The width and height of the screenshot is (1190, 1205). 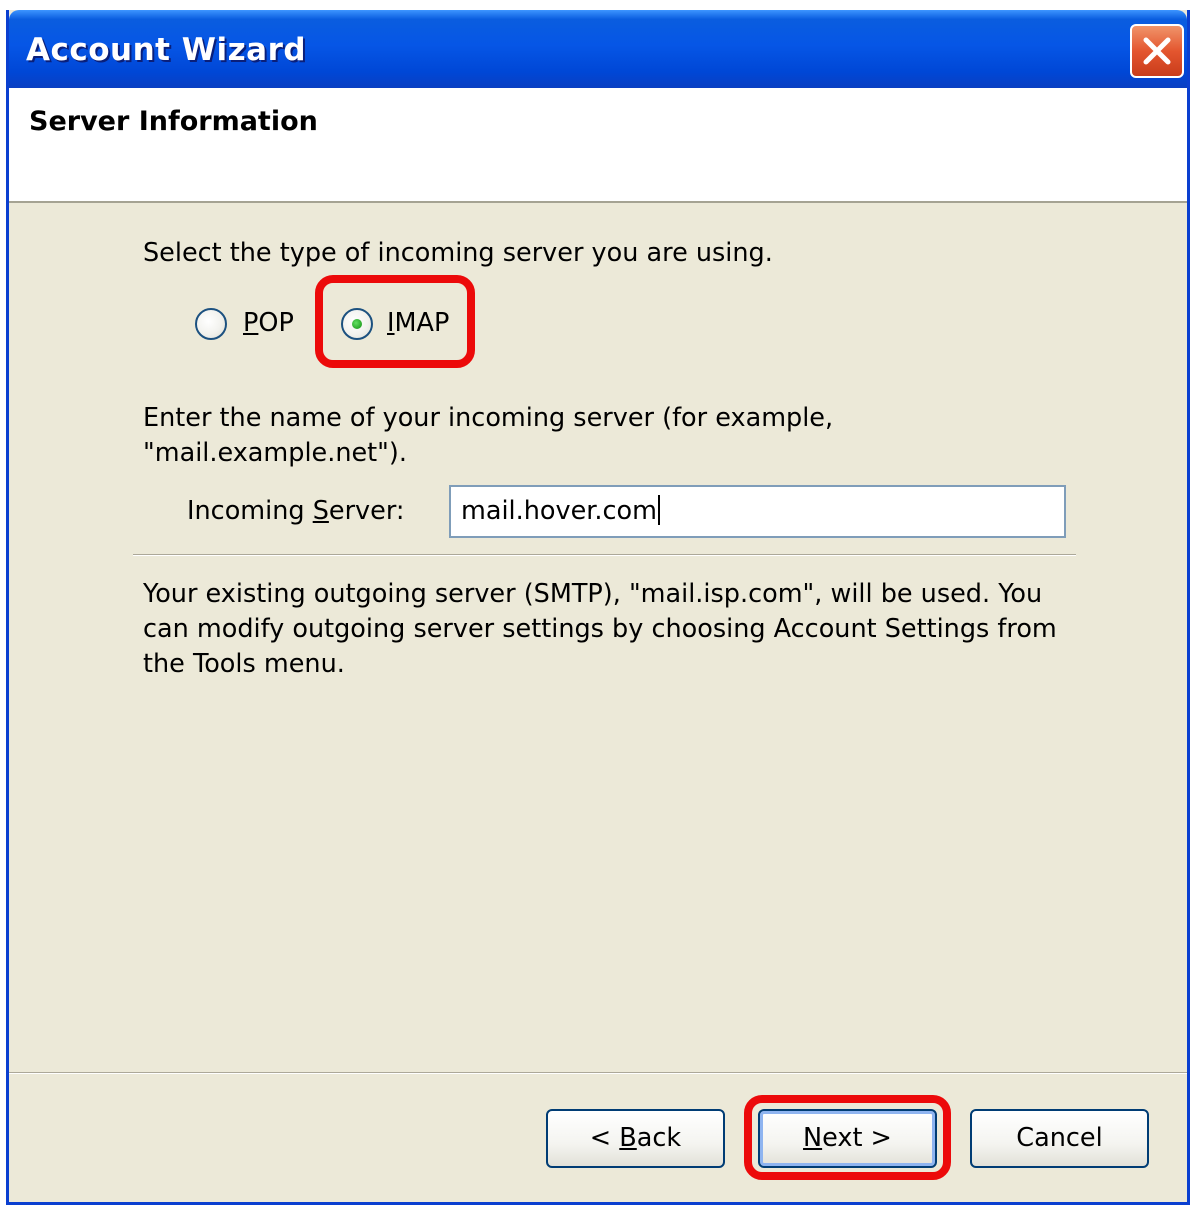 I want to click on next-button: Next >, so click(x=847, y=1138).